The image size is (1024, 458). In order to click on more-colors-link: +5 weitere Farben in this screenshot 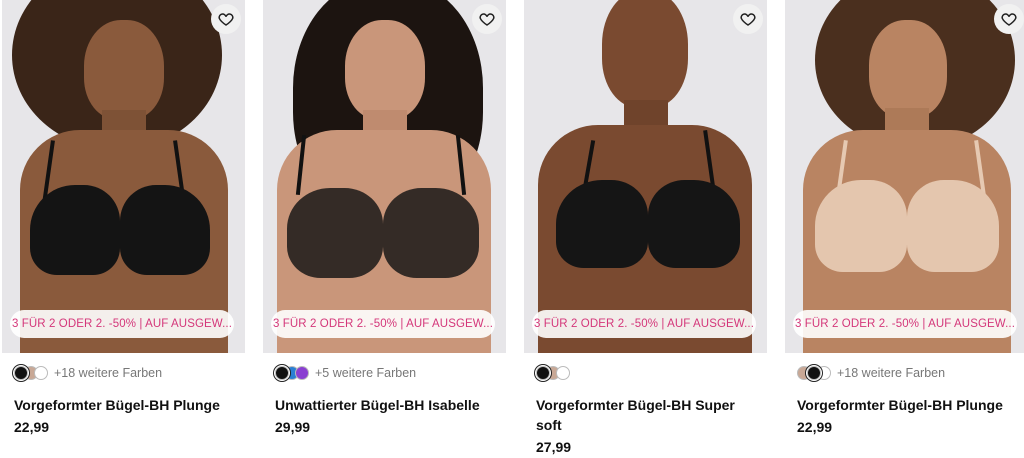, I will do `click(365, 373)`.